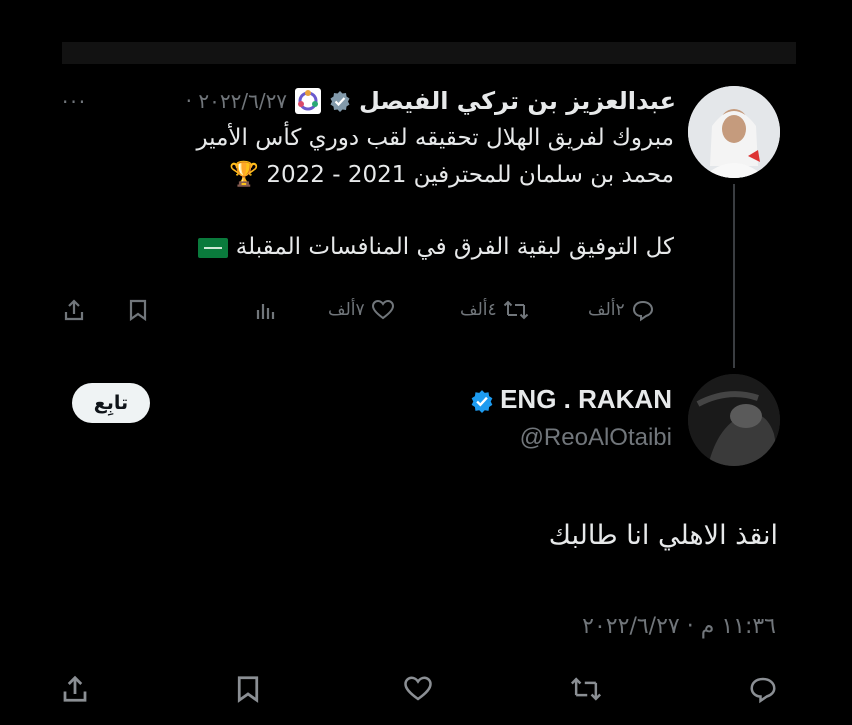  Describe the element at coordinates (606, 310) in the screenshot. I see `reply-count: ٢ألف` at that location.